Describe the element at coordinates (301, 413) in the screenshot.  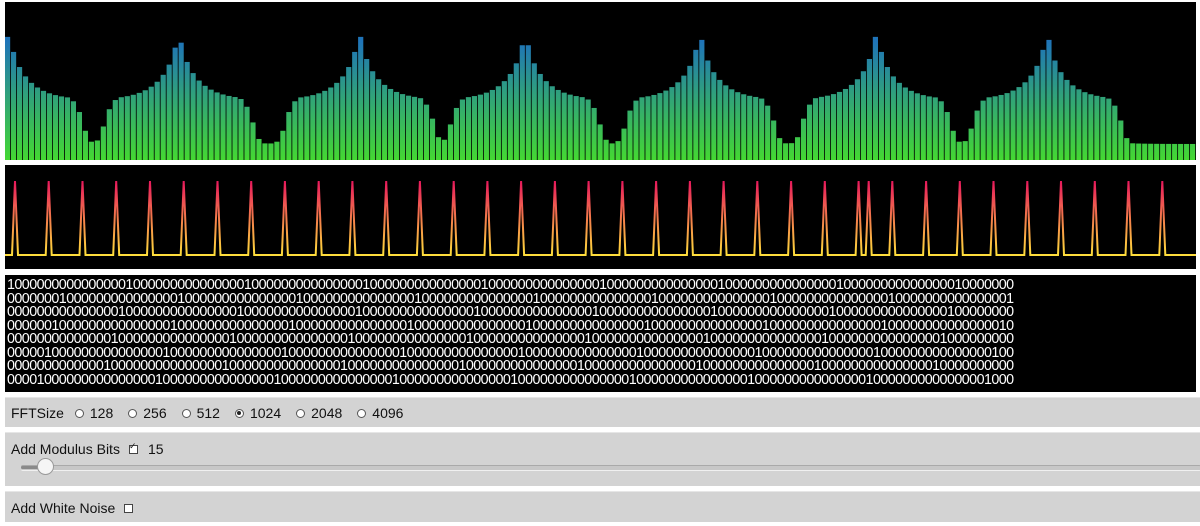
I see `fft-size-radio-2048` at that location.